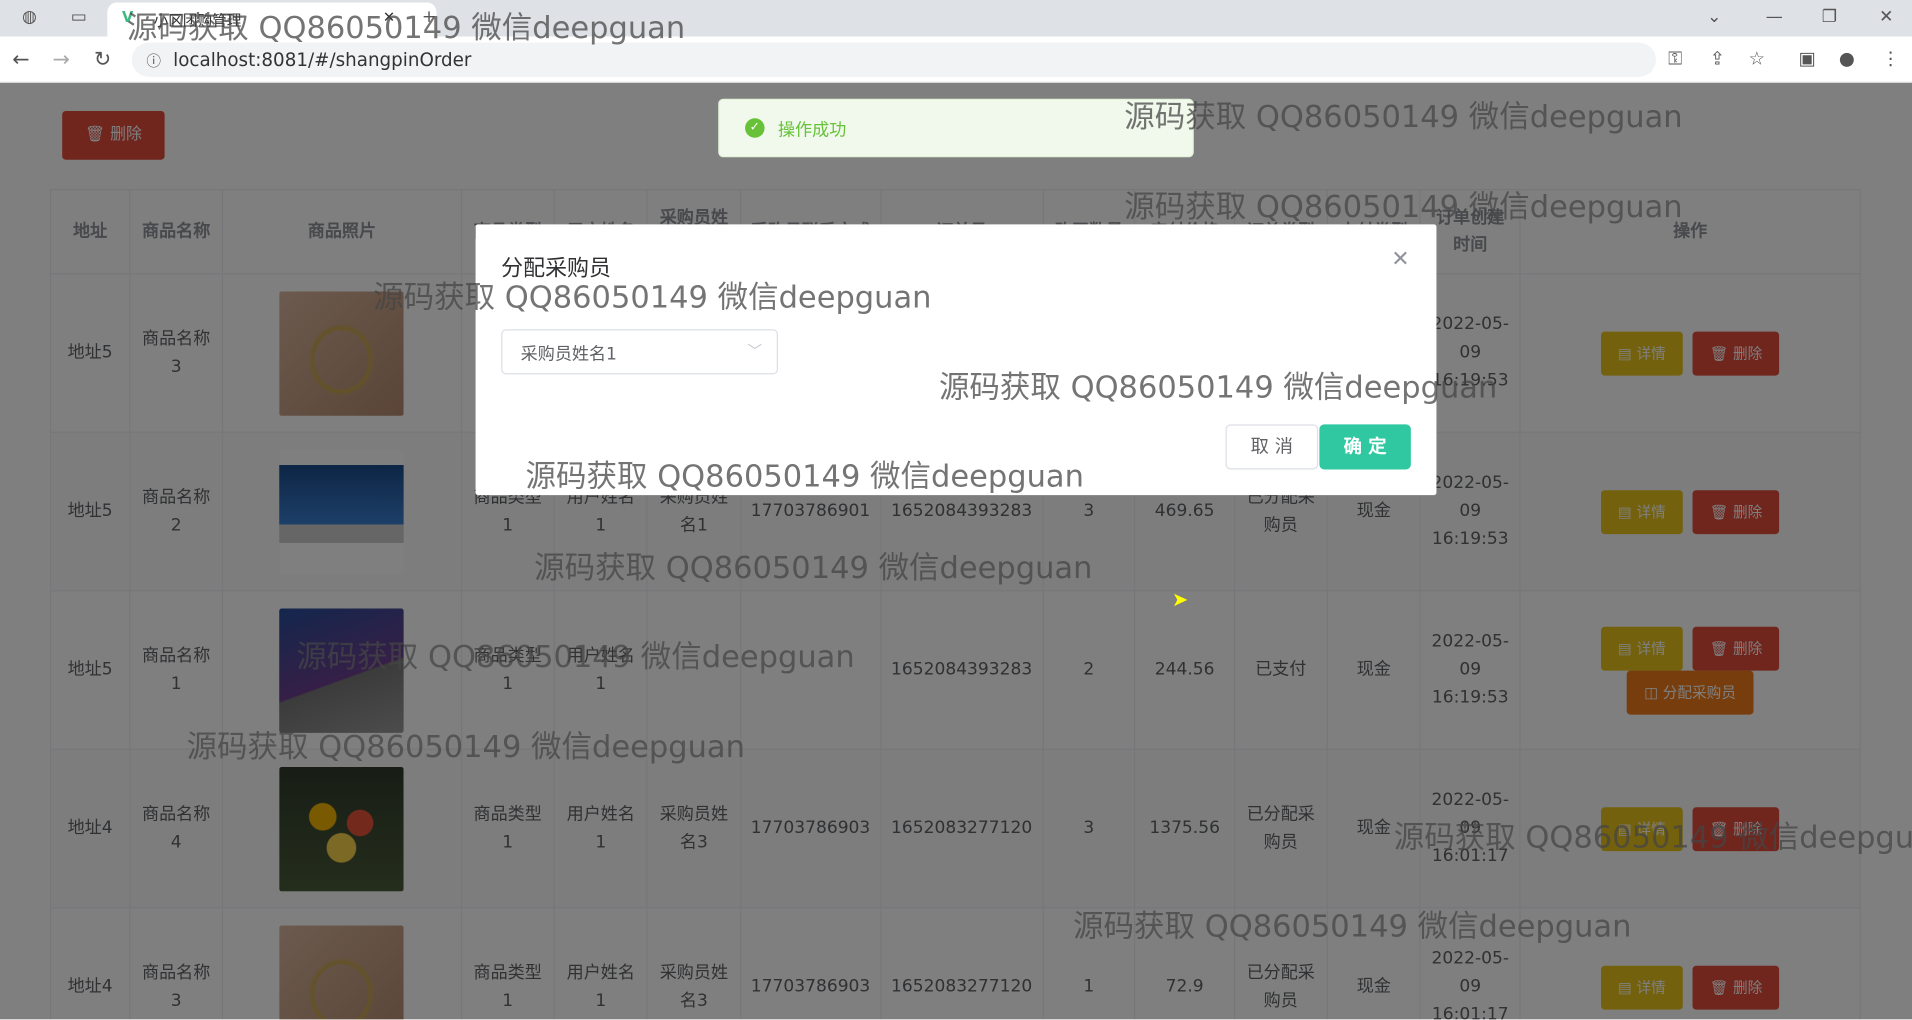 The width and height of the screenshot is (1912, 1020). I want to click on menu-icon: ⋮, so click(1891, 59).